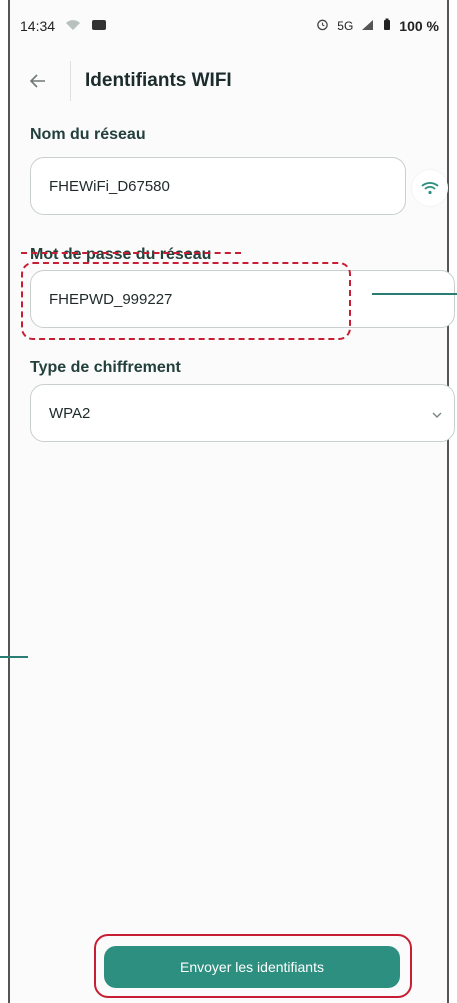  I want to click on wifi-icon, so click(430, 188).